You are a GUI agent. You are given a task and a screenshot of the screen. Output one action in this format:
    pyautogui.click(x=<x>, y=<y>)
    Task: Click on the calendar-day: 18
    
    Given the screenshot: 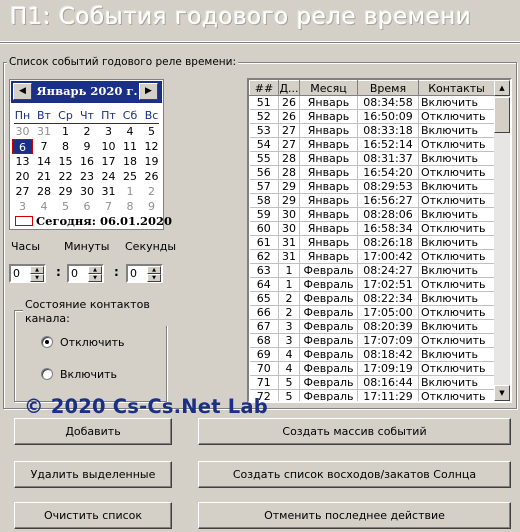 What is the action you would take?
    pyautogui.click(x=130, y=161)
    